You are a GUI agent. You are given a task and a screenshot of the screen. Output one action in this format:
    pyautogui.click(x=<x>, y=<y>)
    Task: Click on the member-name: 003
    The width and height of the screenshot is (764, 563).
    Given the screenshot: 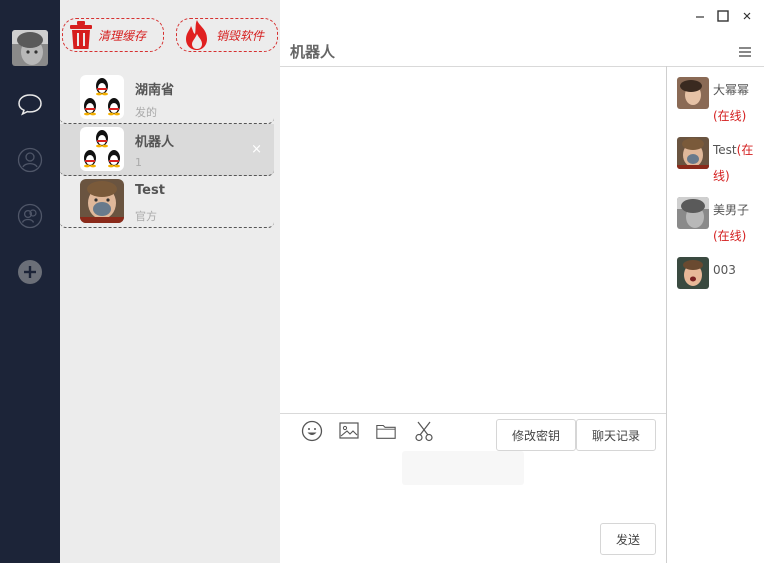 What is the action you would take?
    pyautogui.click(x=724, y=270)
    